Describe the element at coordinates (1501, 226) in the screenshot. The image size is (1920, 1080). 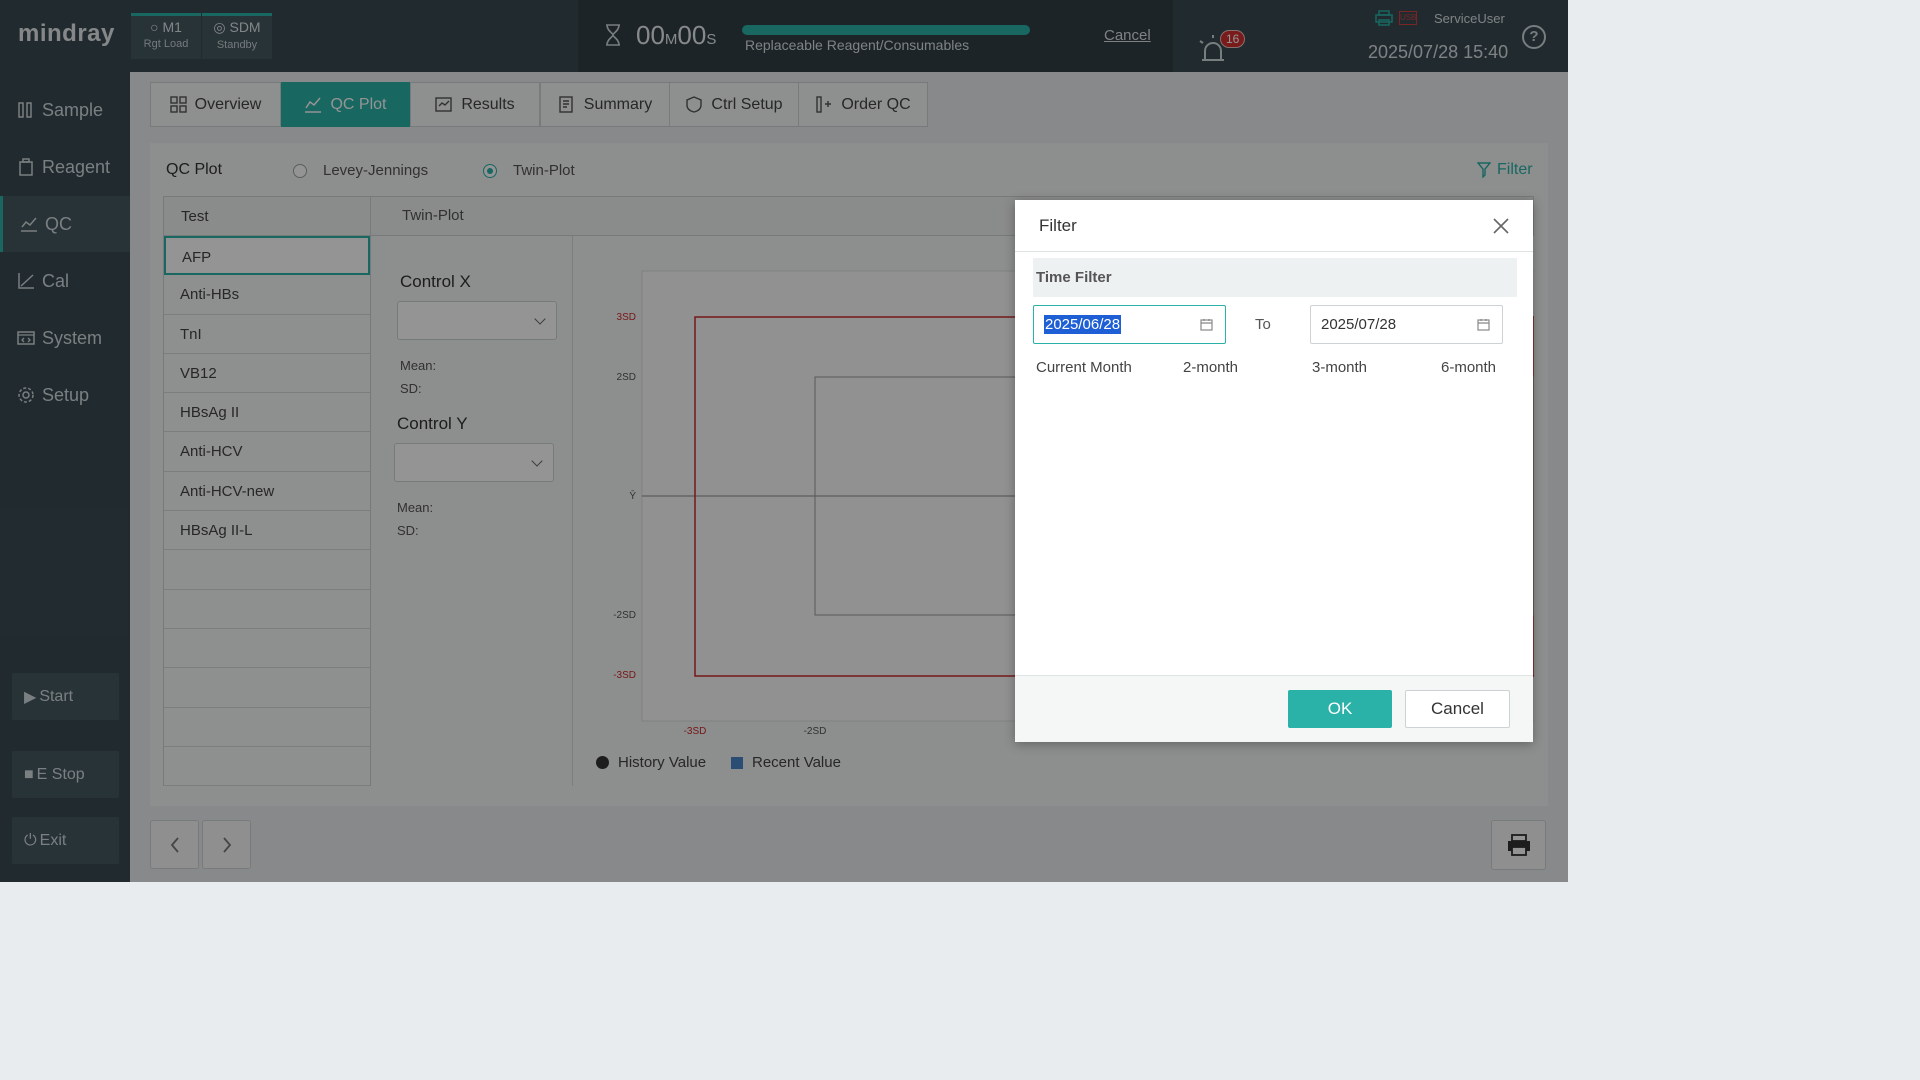
I see `close-icon` at that location.